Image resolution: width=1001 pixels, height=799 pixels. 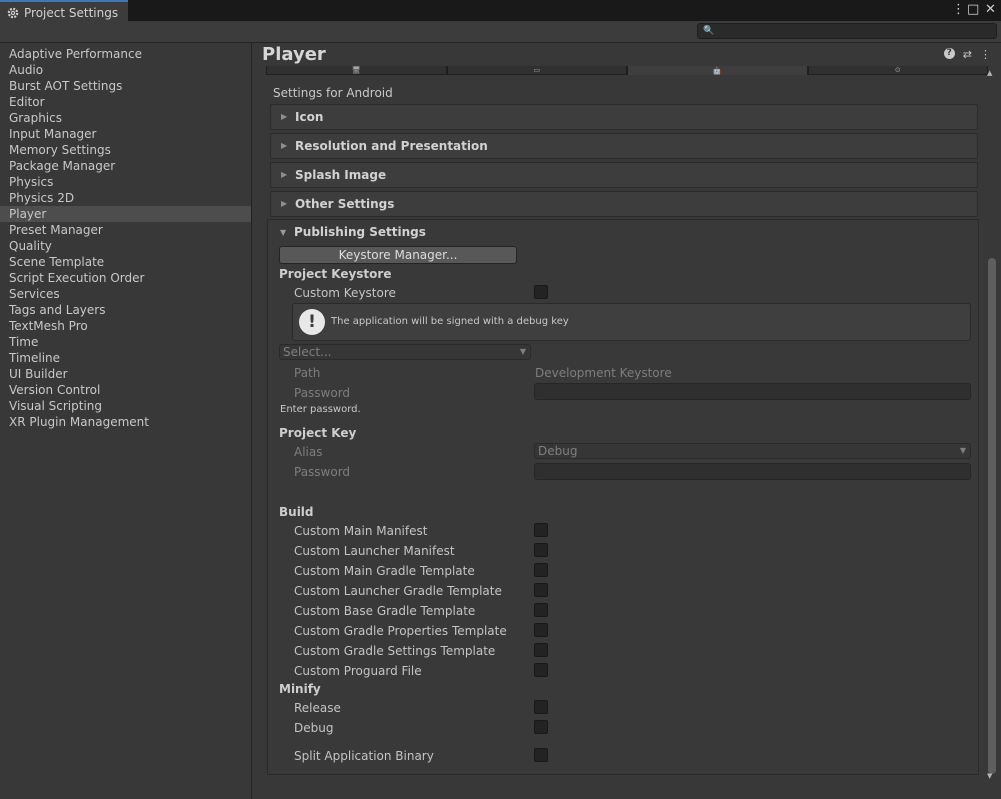 What do you see at coordinates (541, 727) in the screenshot?
I see `minify-debug-checkbox` at bounding box center [541, 727].